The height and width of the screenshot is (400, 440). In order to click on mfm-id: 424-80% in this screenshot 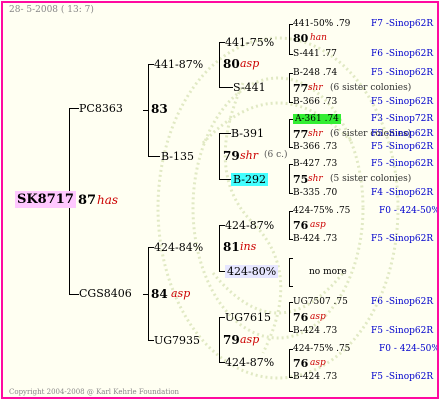, I will do `click(252, 271)`.